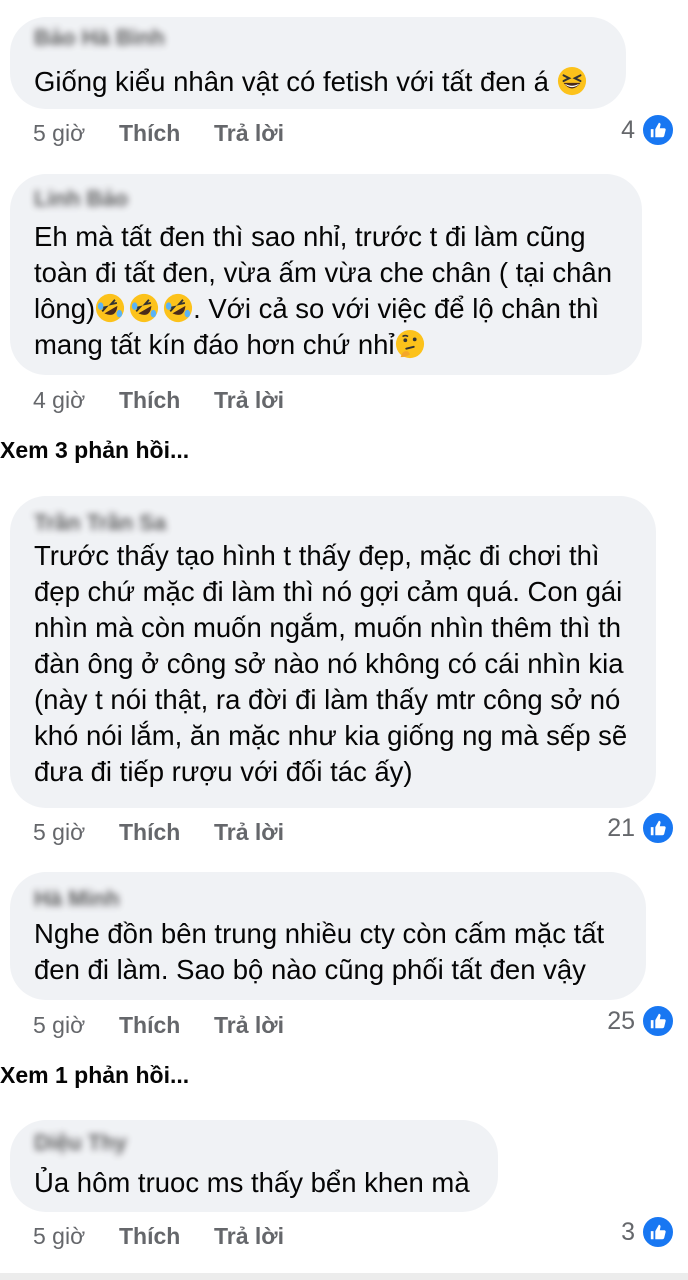 Image resolution: width=688 pixels, height=1280 pixels. I want to click on reaction-summary: 4, so click(648, 130).